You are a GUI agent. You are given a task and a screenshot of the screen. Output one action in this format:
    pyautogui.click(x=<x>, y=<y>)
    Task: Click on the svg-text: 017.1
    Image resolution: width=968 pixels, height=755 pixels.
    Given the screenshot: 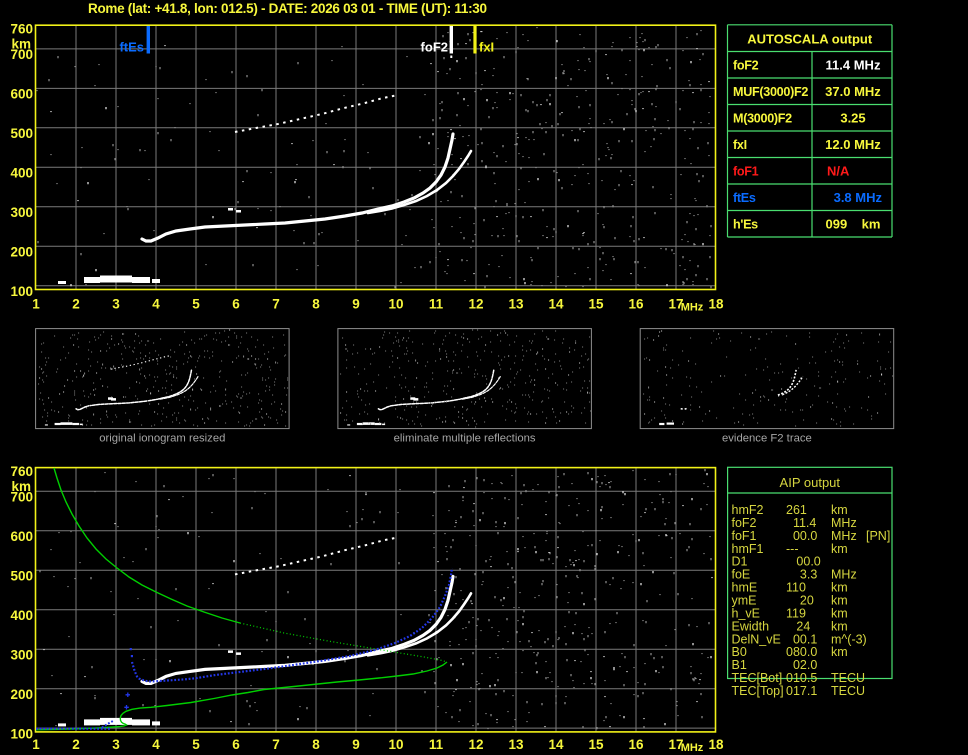 What is the action you would take?
    pyautogui.click(x=801, y=691)
    